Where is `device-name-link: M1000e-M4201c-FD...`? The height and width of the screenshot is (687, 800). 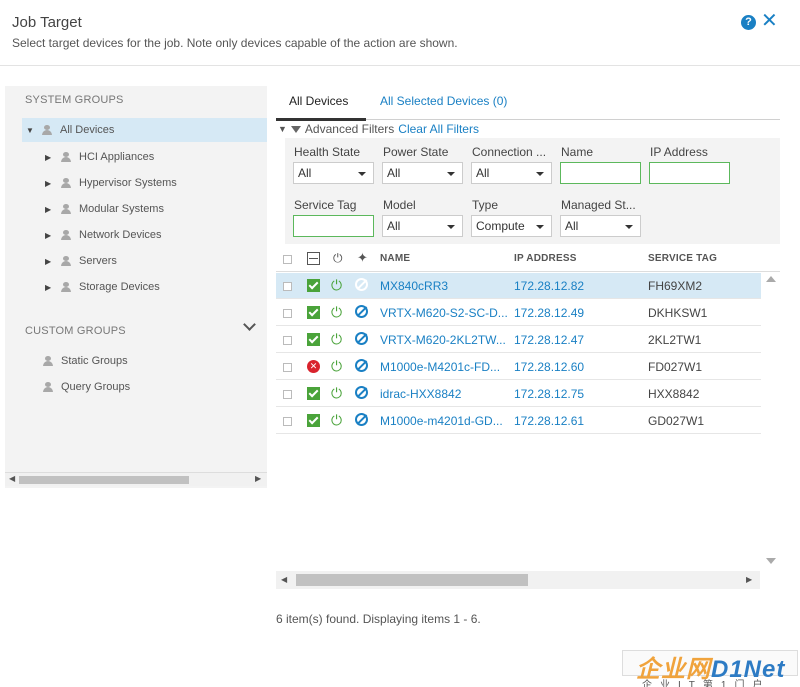
device-name-link: M1000e-M4201c-FD... is located at coordinates (444, 367).